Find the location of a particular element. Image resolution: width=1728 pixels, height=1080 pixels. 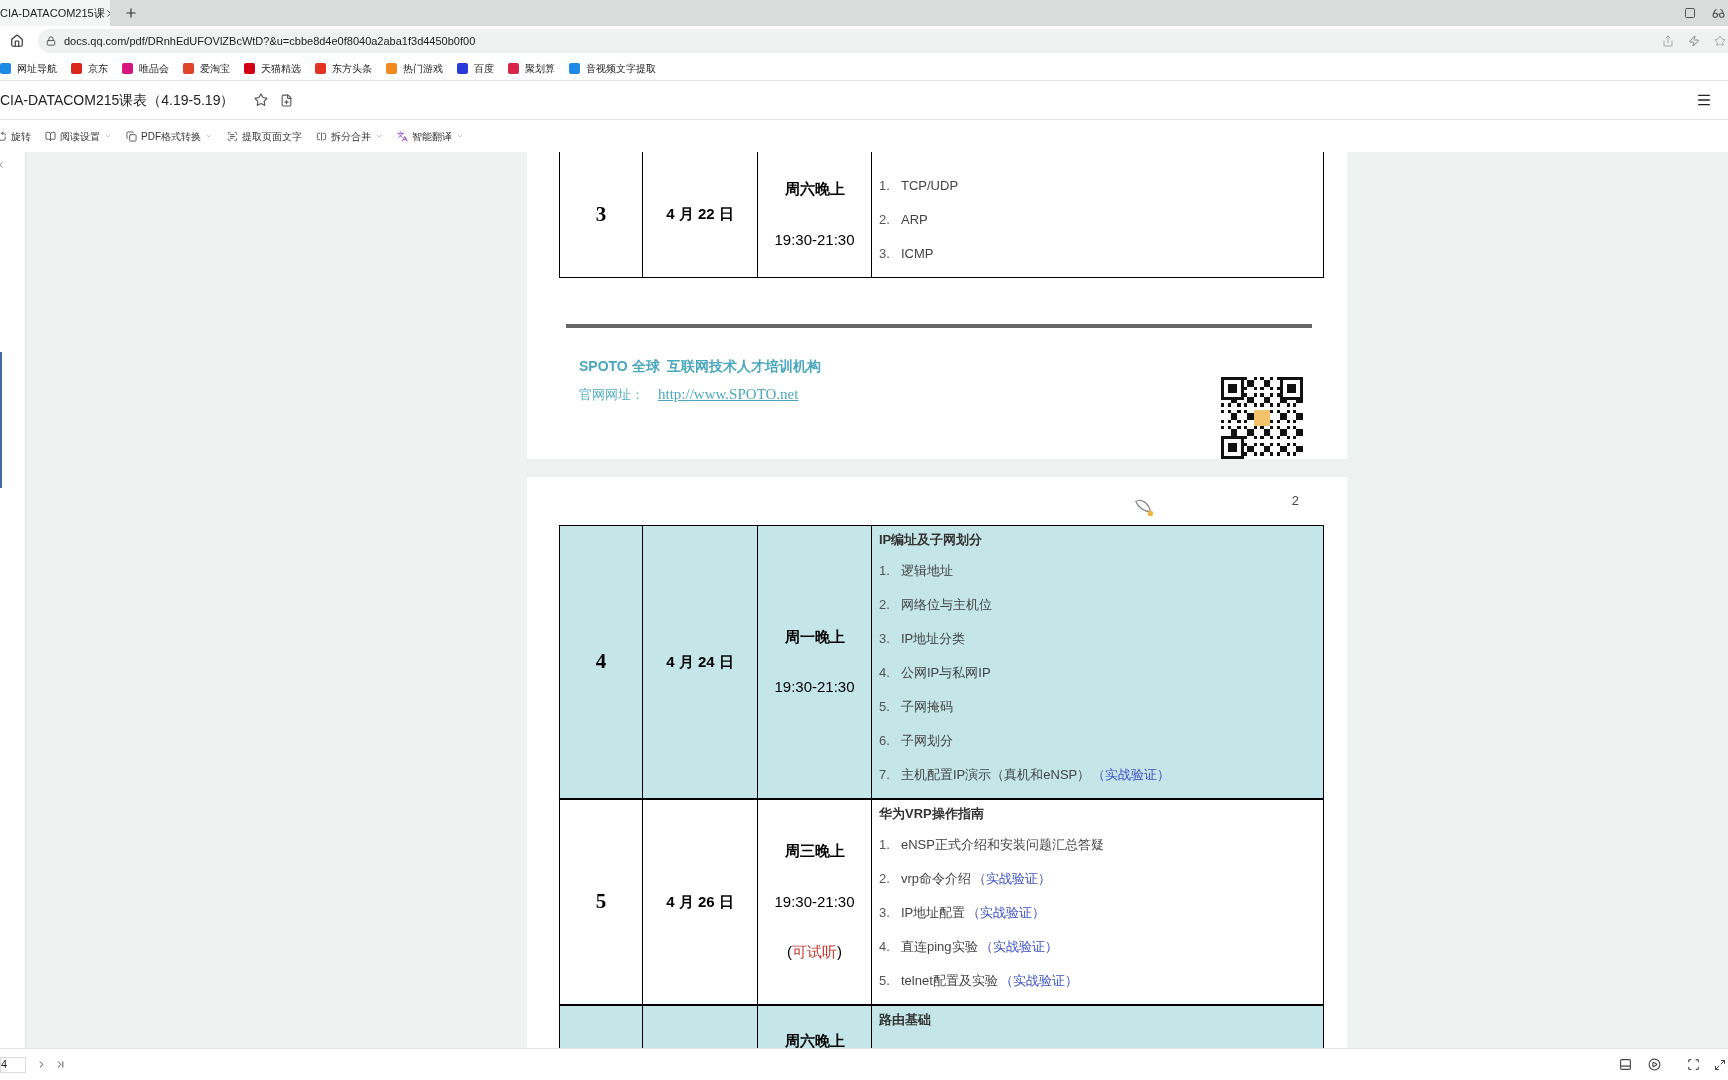

tab-list-icon is located at coordinates (1690, 13).